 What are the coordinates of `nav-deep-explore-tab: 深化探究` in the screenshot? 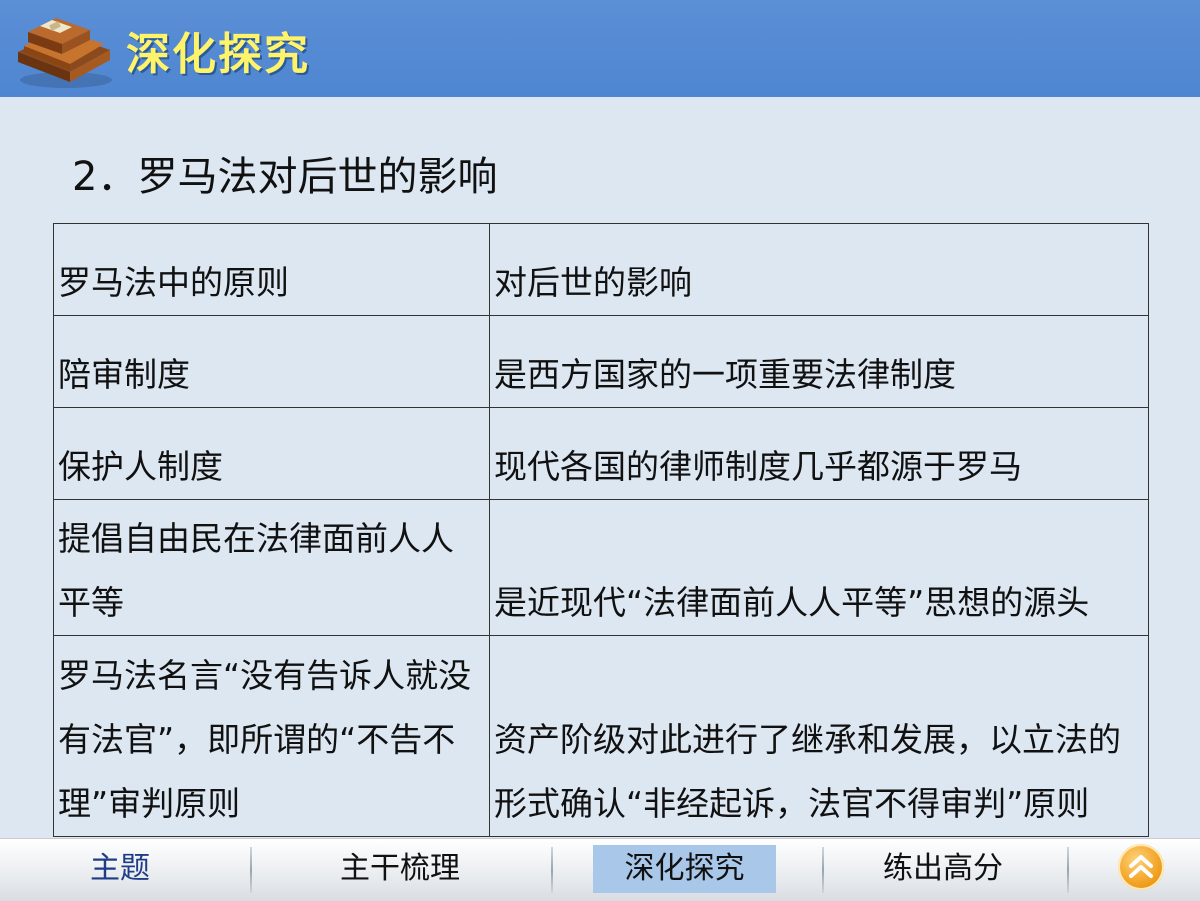 It's located at (684, 869).